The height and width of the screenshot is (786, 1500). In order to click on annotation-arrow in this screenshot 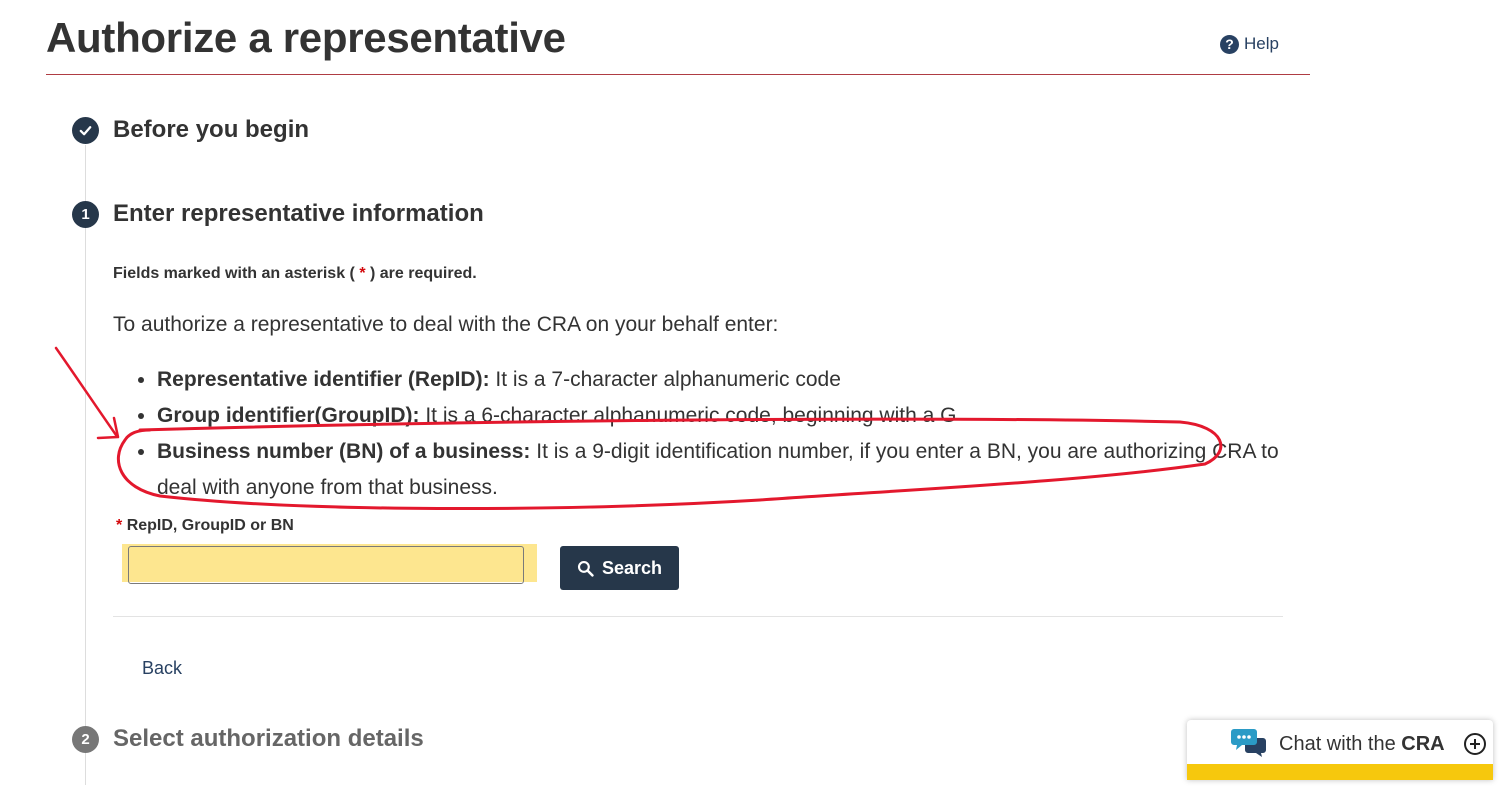, I will do `click(86, 391)`.